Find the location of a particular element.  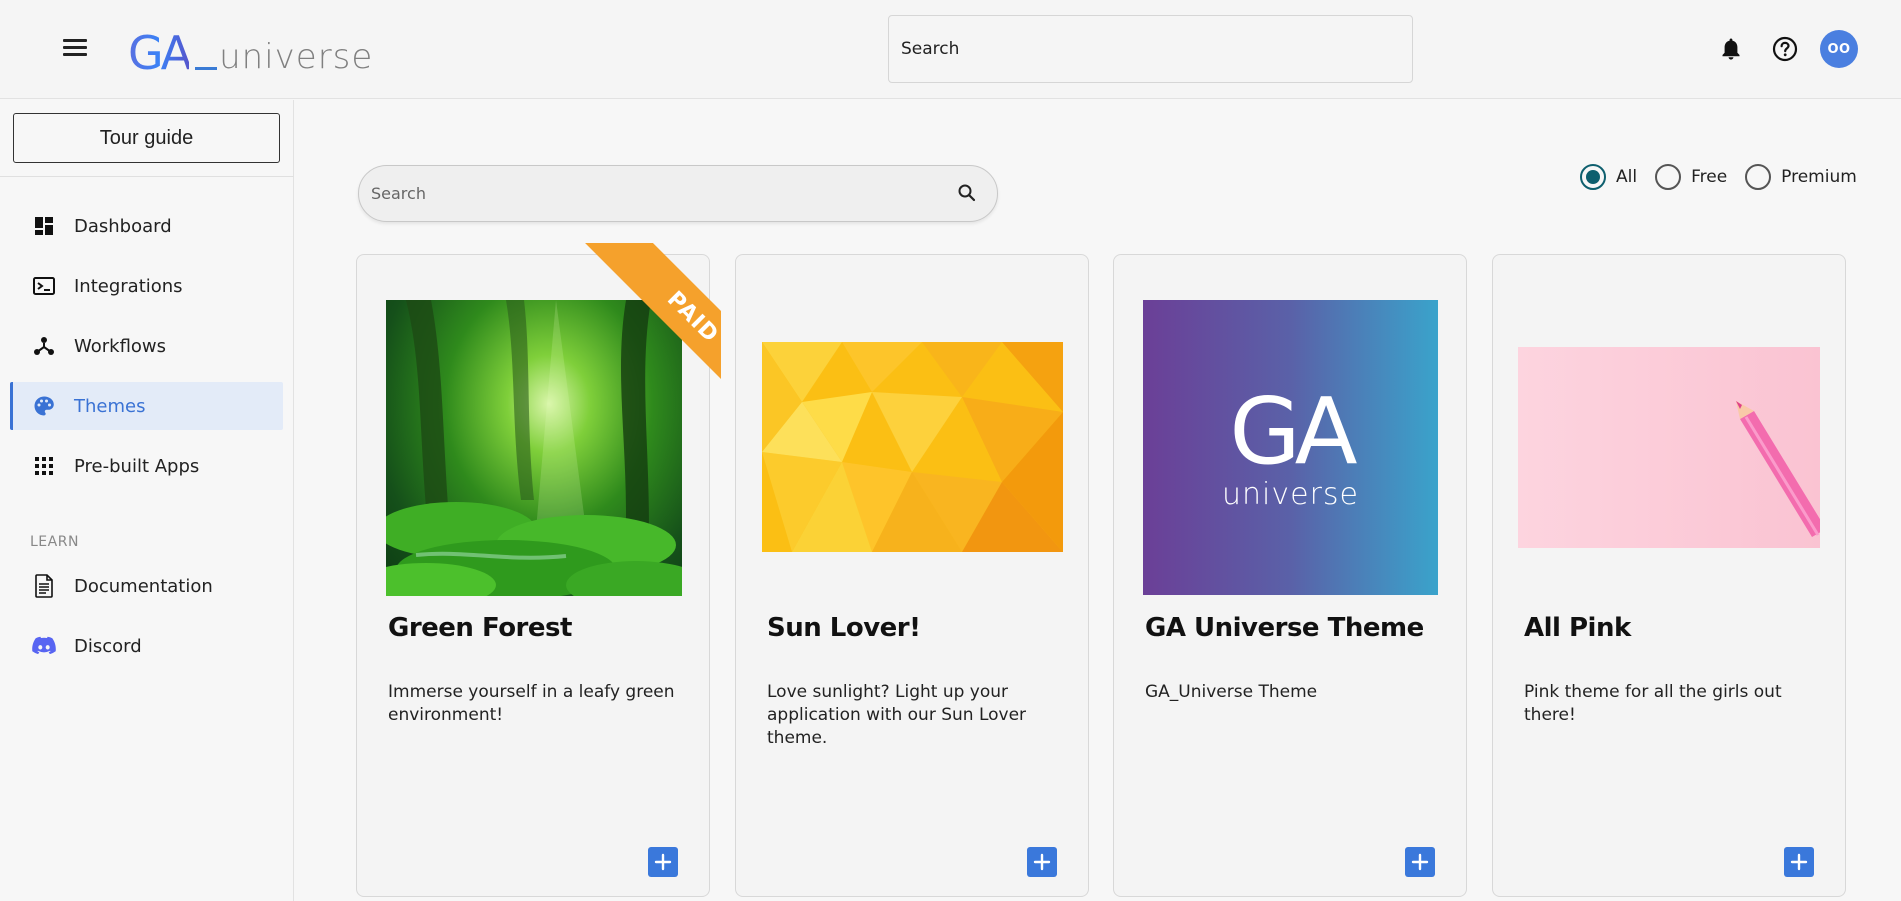

terminal-icon is located at coordinates (44, 286).